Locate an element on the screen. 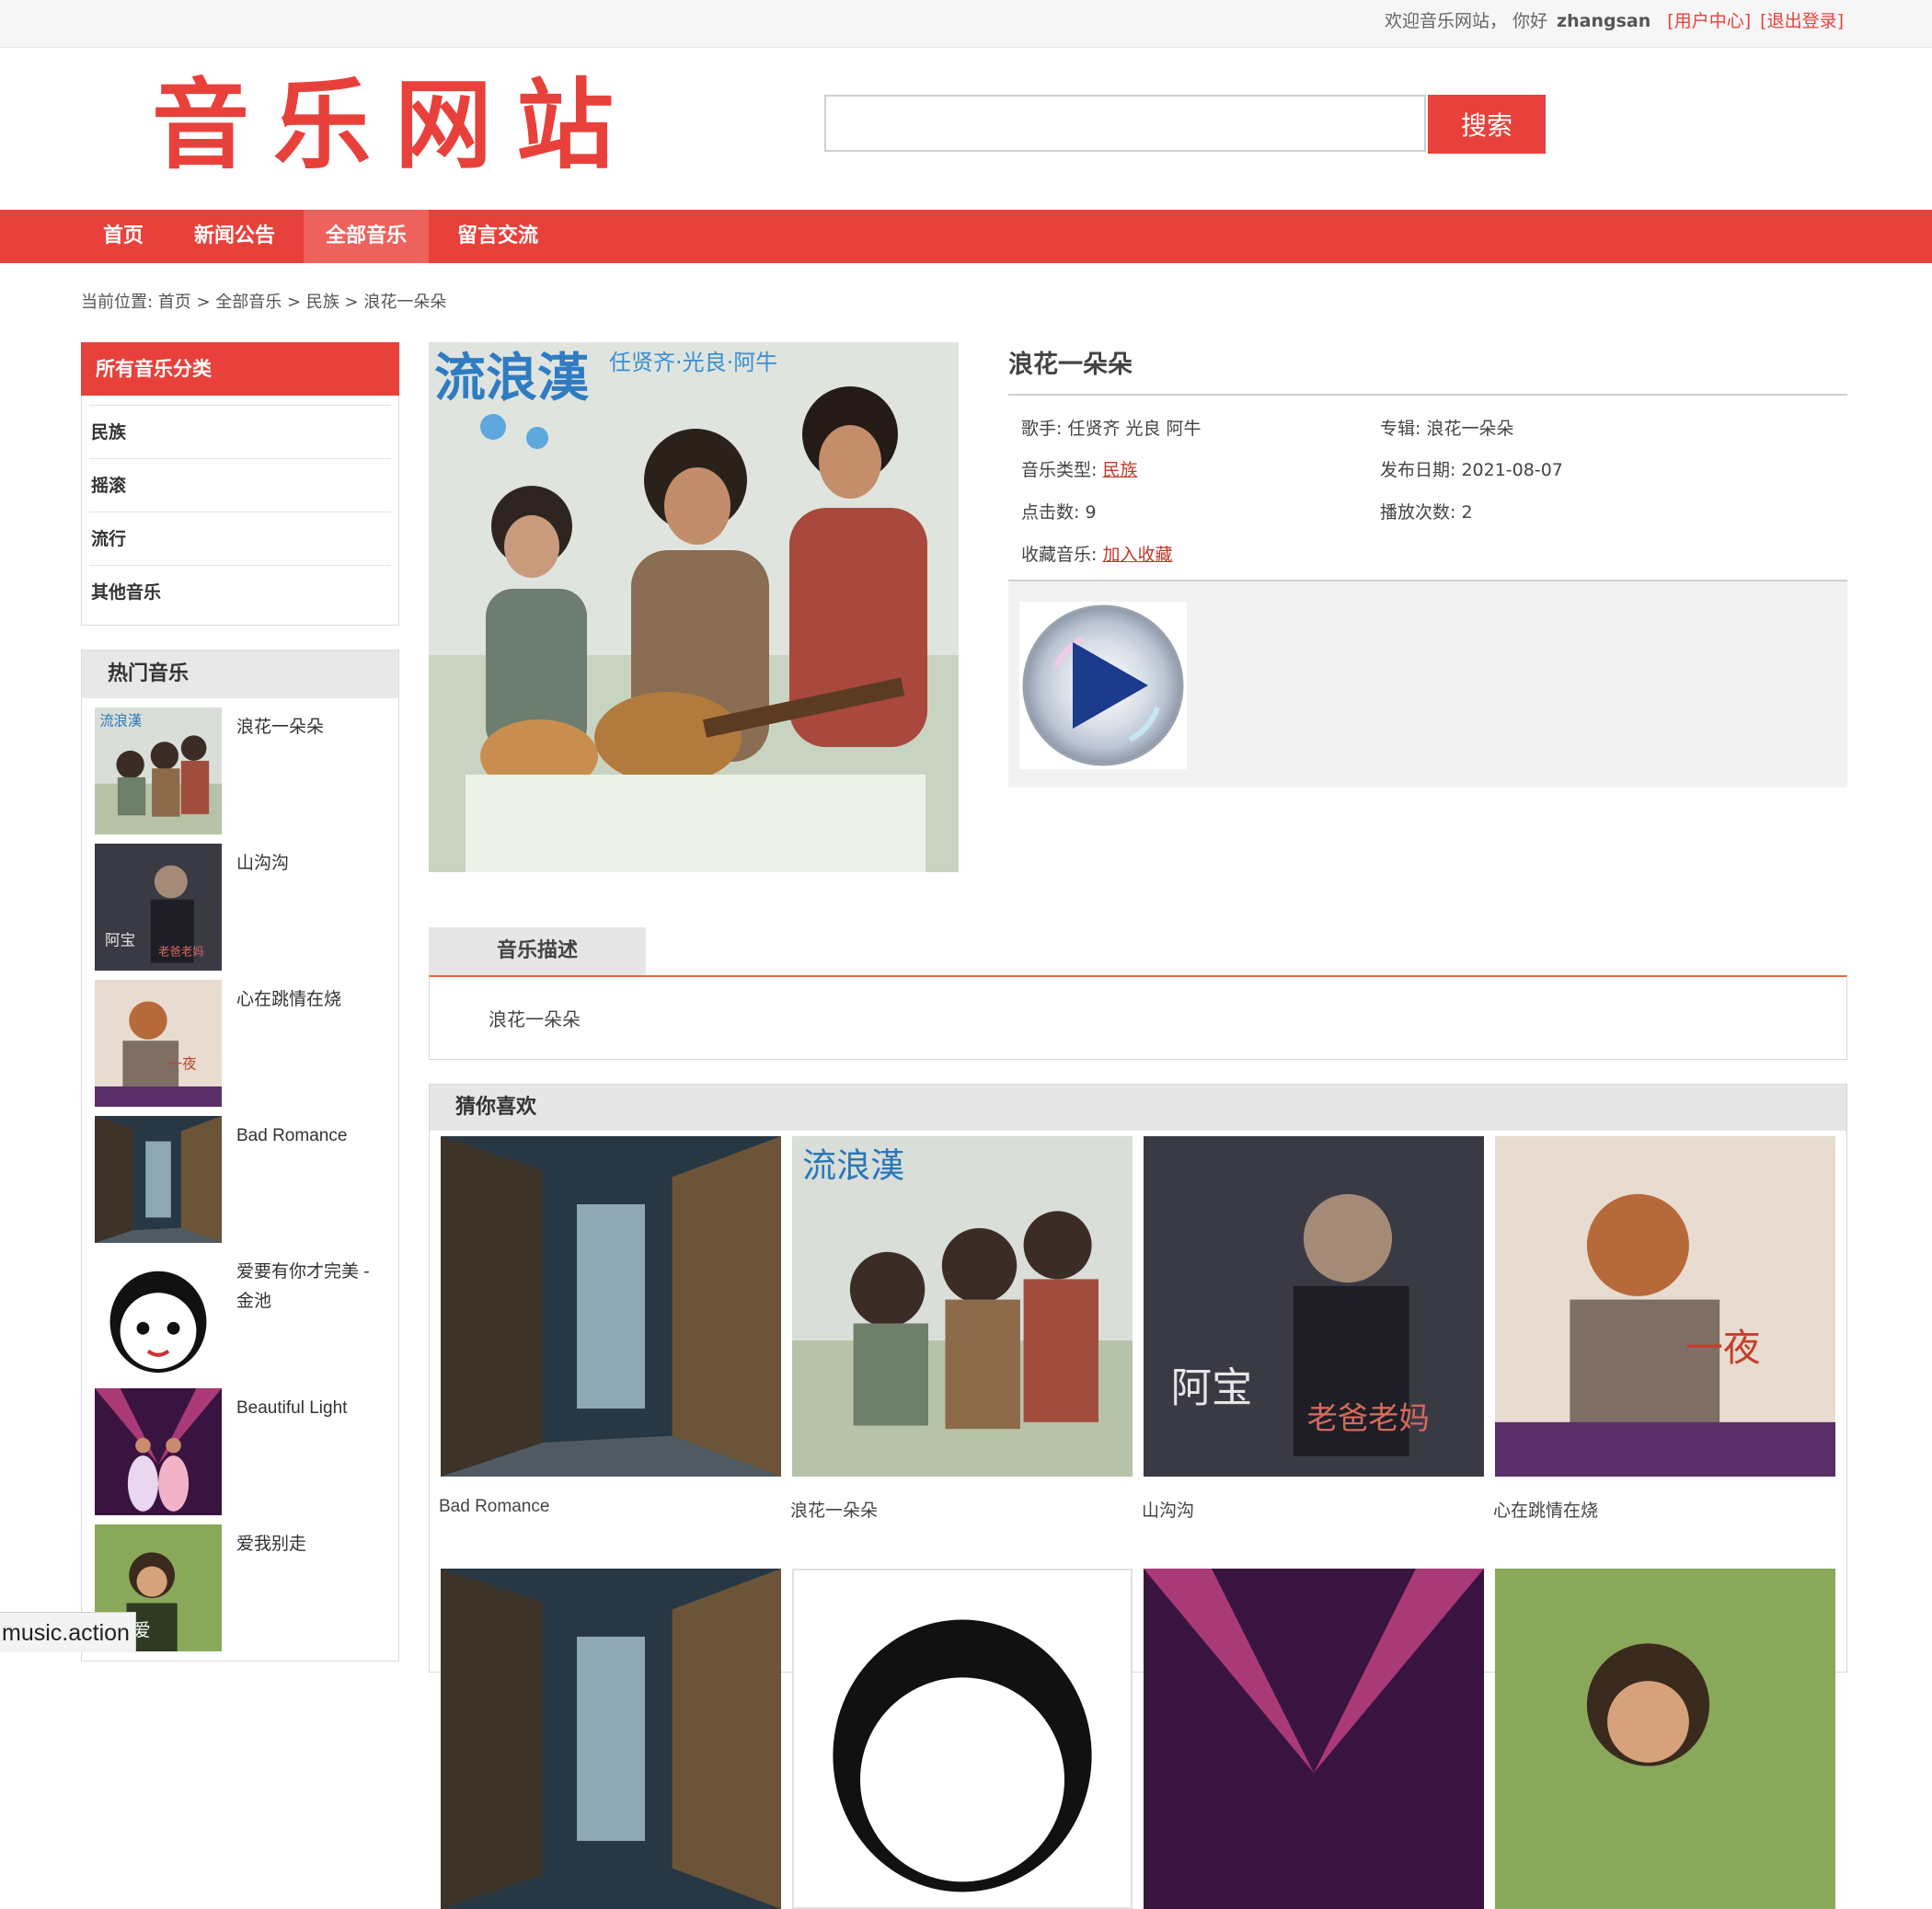  hot-music-item: 一夜 心在跳情在烧 is located at coordinates (242, 1044).